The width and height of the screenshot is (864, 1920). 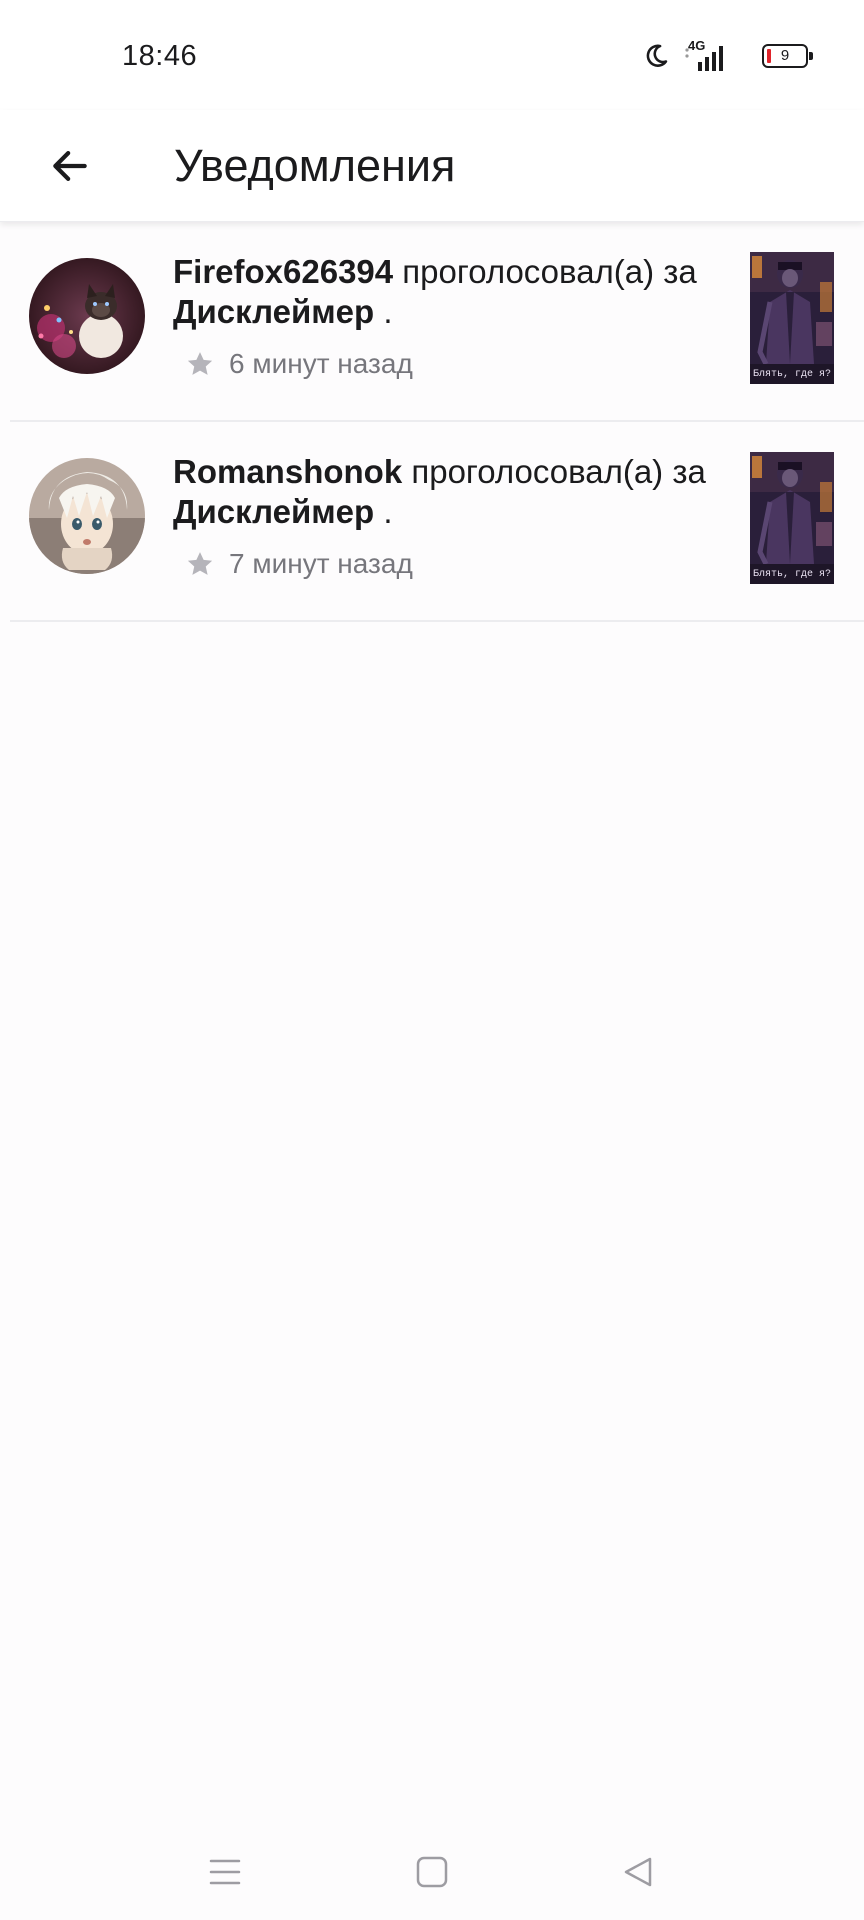 I want to click on system-nav-bar, so click(x=432, y=1872).